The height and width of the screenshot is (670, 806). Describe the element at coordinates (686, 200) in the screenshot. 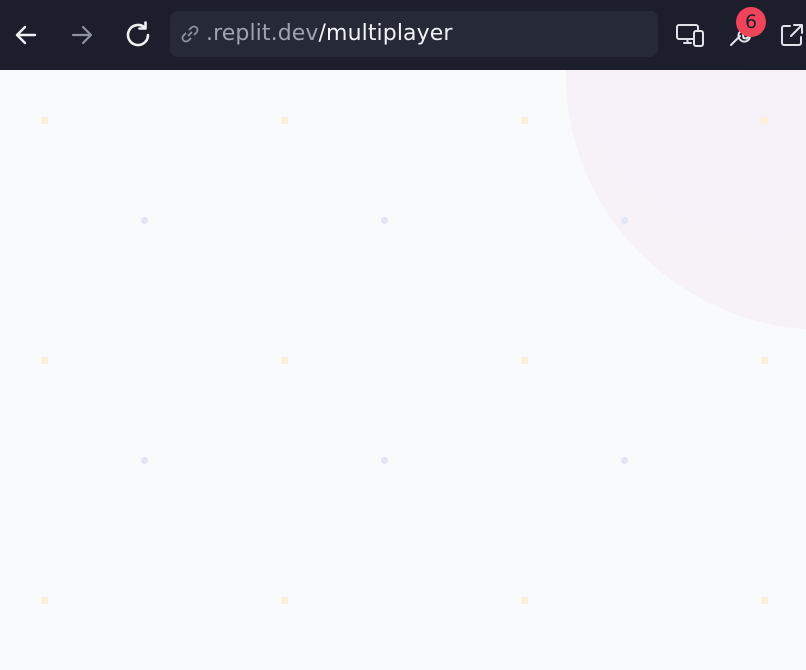

I see `background-blob` at that location.